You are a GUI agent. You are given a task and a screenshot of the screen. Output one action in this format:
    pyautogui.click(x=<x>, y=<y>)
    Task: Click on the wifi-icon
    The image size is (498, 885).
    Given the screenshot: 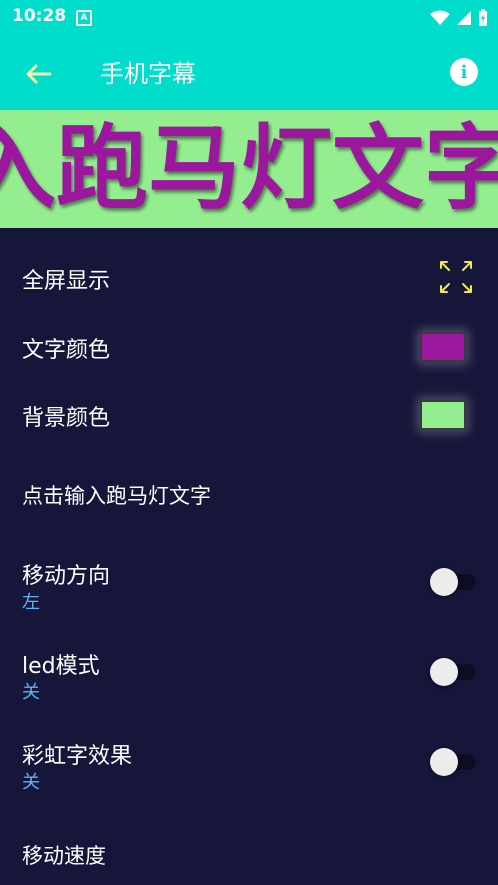 What is the action you would take?
    pyautogui.click(x=440, y=17)
    